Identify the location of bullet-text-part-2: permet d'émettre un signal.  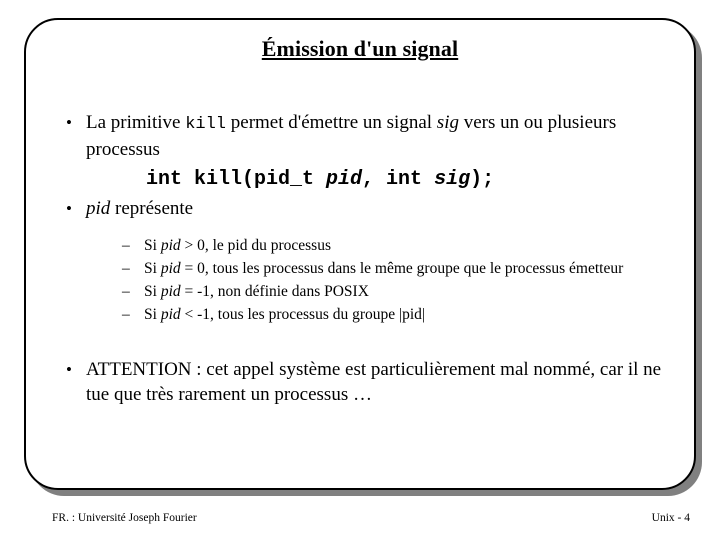
(331, 122).